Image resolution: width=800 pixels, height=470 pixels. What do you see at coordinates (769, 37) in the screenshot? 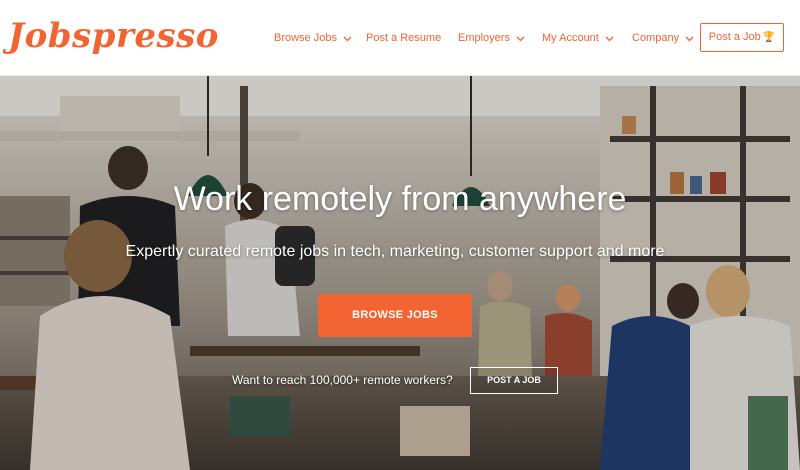
I see `trophy-icon: 🏆` at bounding box center [769, 37].